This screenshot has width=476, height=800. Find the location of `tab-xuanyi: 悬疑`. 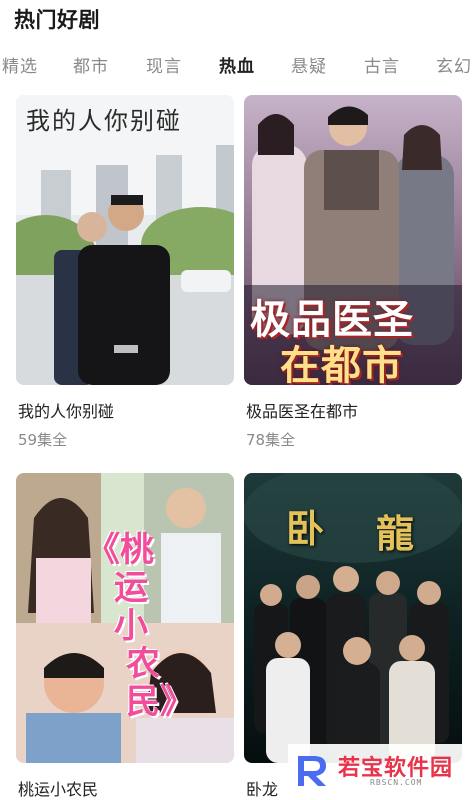

tab-xuanyi: 悬疑 is located at coordinates (309, 64).